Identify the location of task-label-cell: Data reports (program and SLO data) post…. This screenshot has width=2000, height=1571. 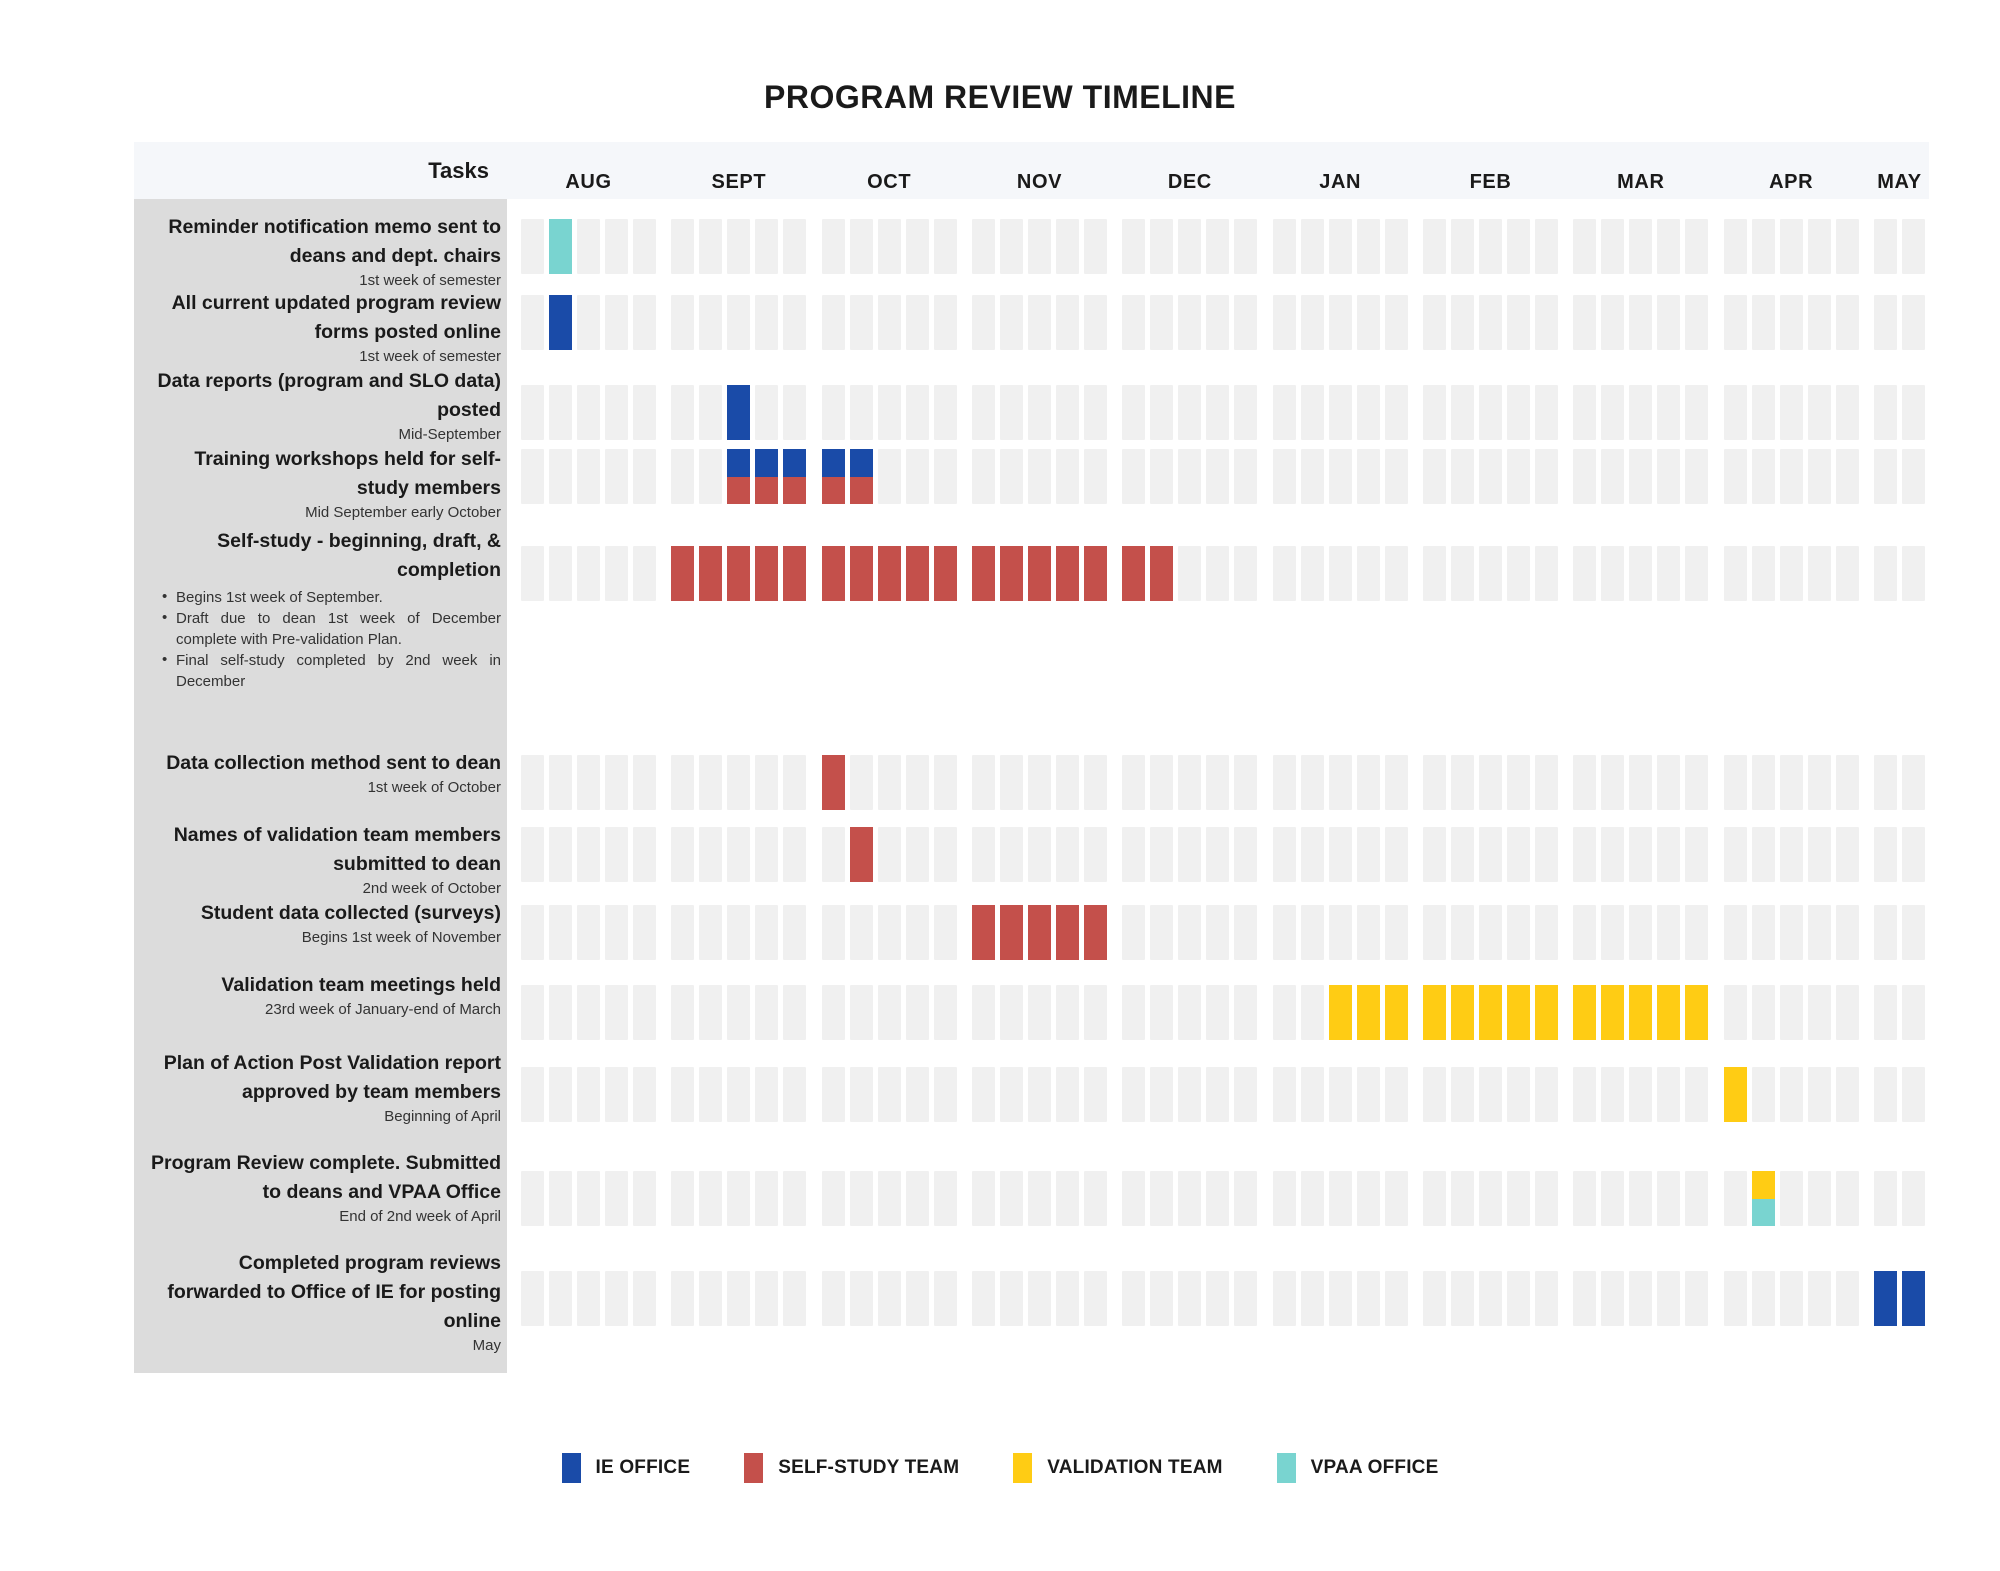
(320, 404).